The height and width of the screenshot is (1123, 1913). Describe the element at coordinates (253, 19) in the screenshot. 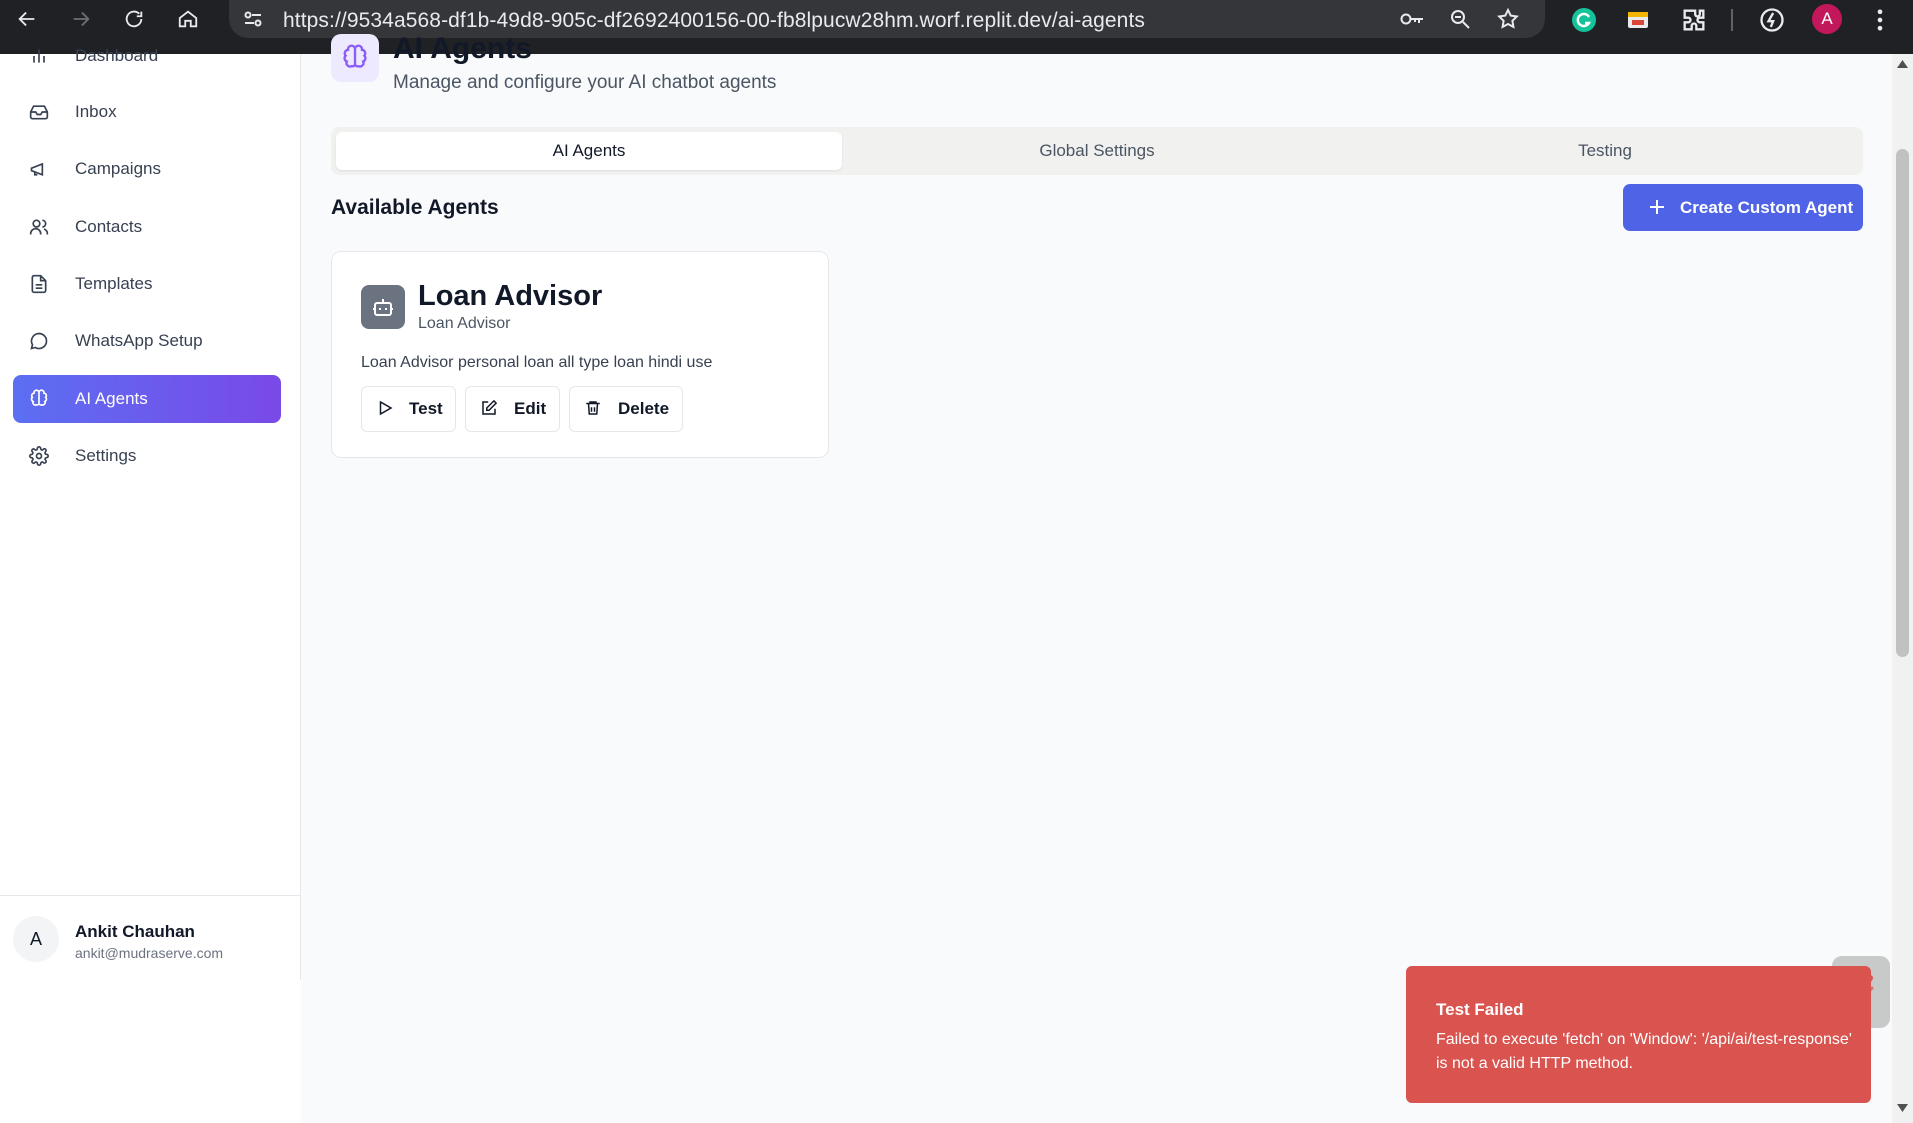

I see `site-settings-icon` at that location.